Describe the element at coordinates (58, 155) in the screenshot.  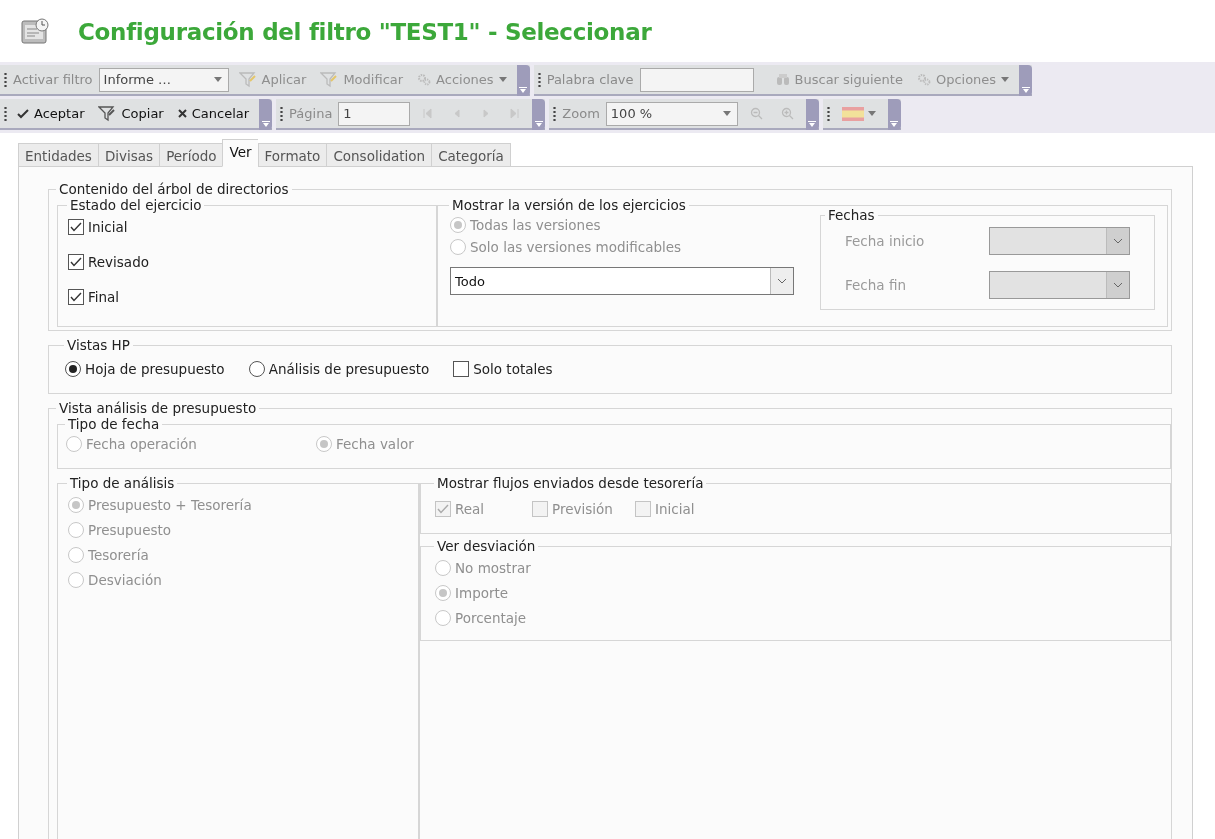
I see `tab: Entidades` at that location.